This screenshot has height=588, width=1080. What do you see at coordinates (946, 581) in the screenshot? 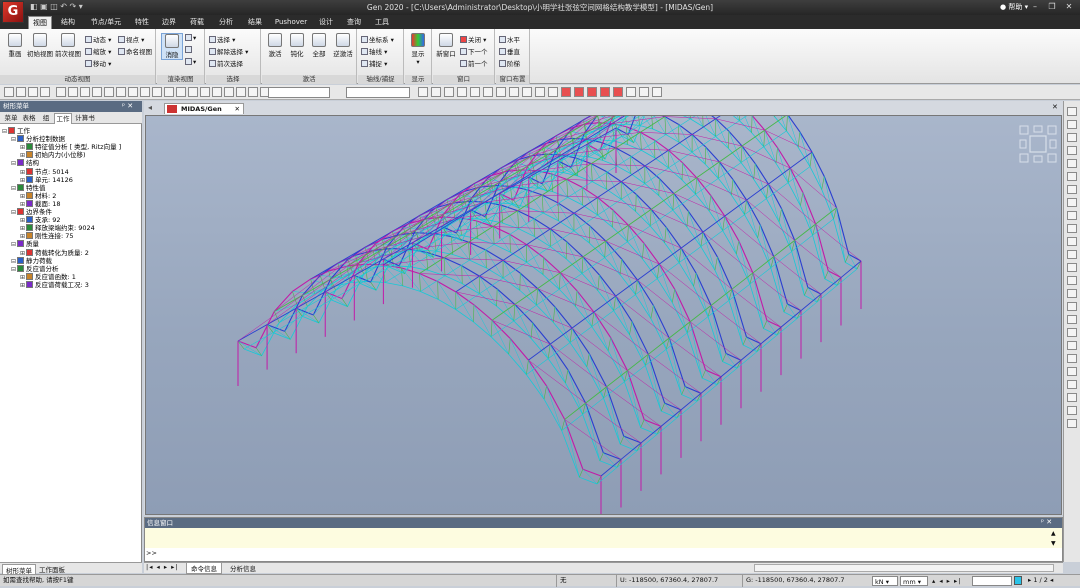
I see `status-tool-icons: ▴ ◂ ▸ ▸|` at bounding box center [946, 581].